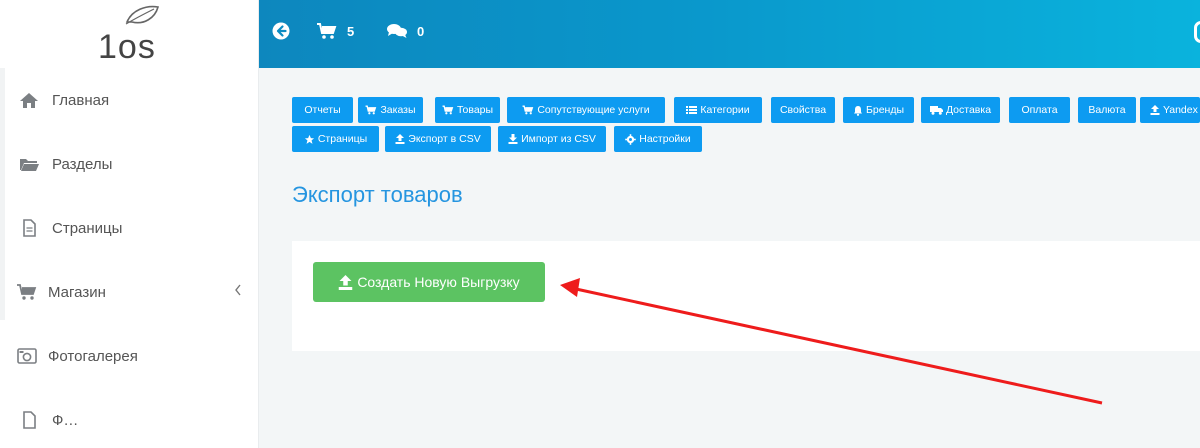  What do you see at coordinates (397, 31) in the screenshot?
I see `comments-icon` at bounding box center [397, 31].